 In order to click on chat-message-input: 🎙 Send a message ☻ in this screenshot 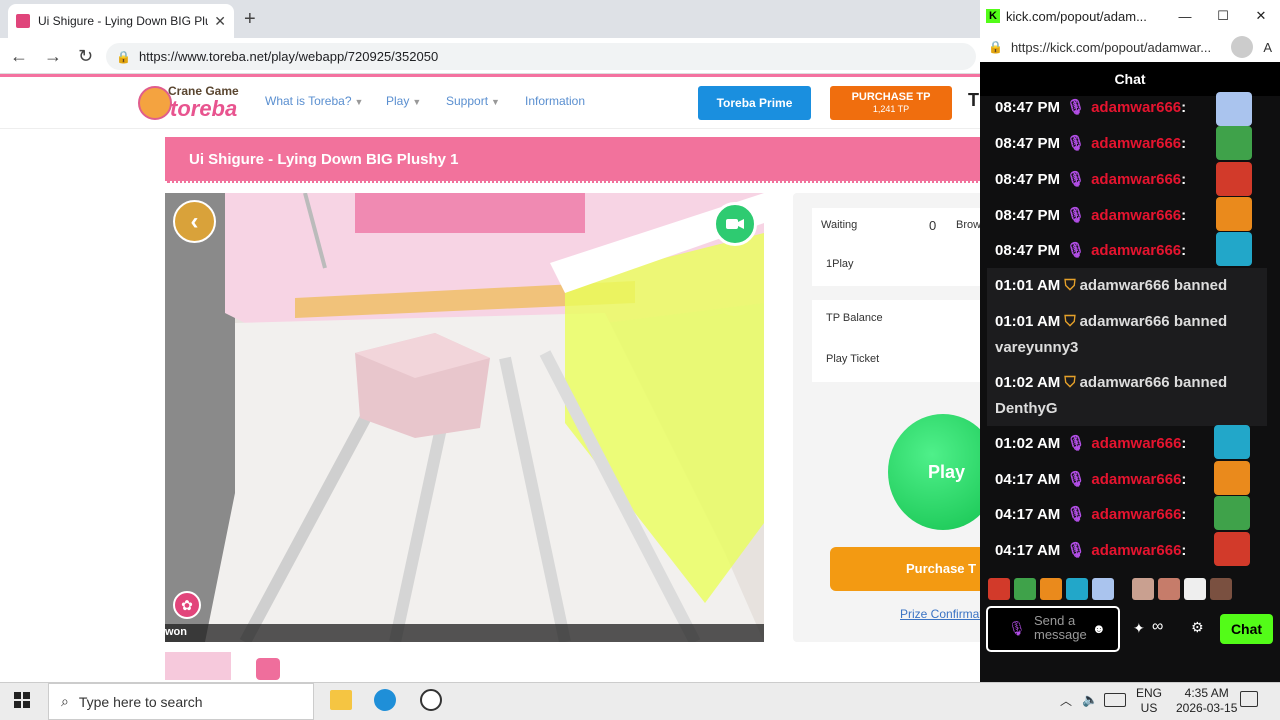, I will do `click(1053, 629)`.